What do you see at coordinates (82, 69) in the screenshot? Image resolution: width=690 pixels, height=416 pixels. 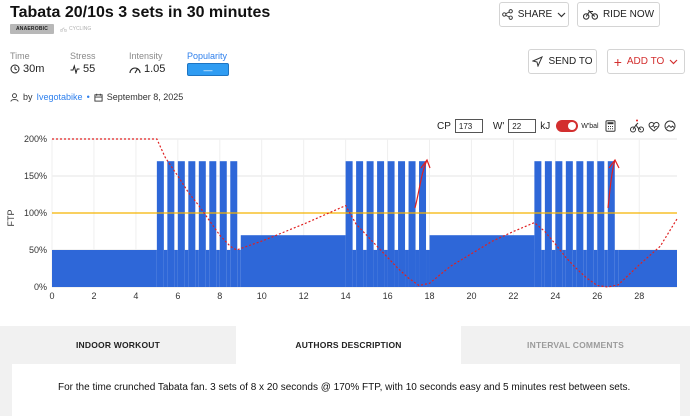 I see `stress-stat: 55` at bounding box center [82, 69].